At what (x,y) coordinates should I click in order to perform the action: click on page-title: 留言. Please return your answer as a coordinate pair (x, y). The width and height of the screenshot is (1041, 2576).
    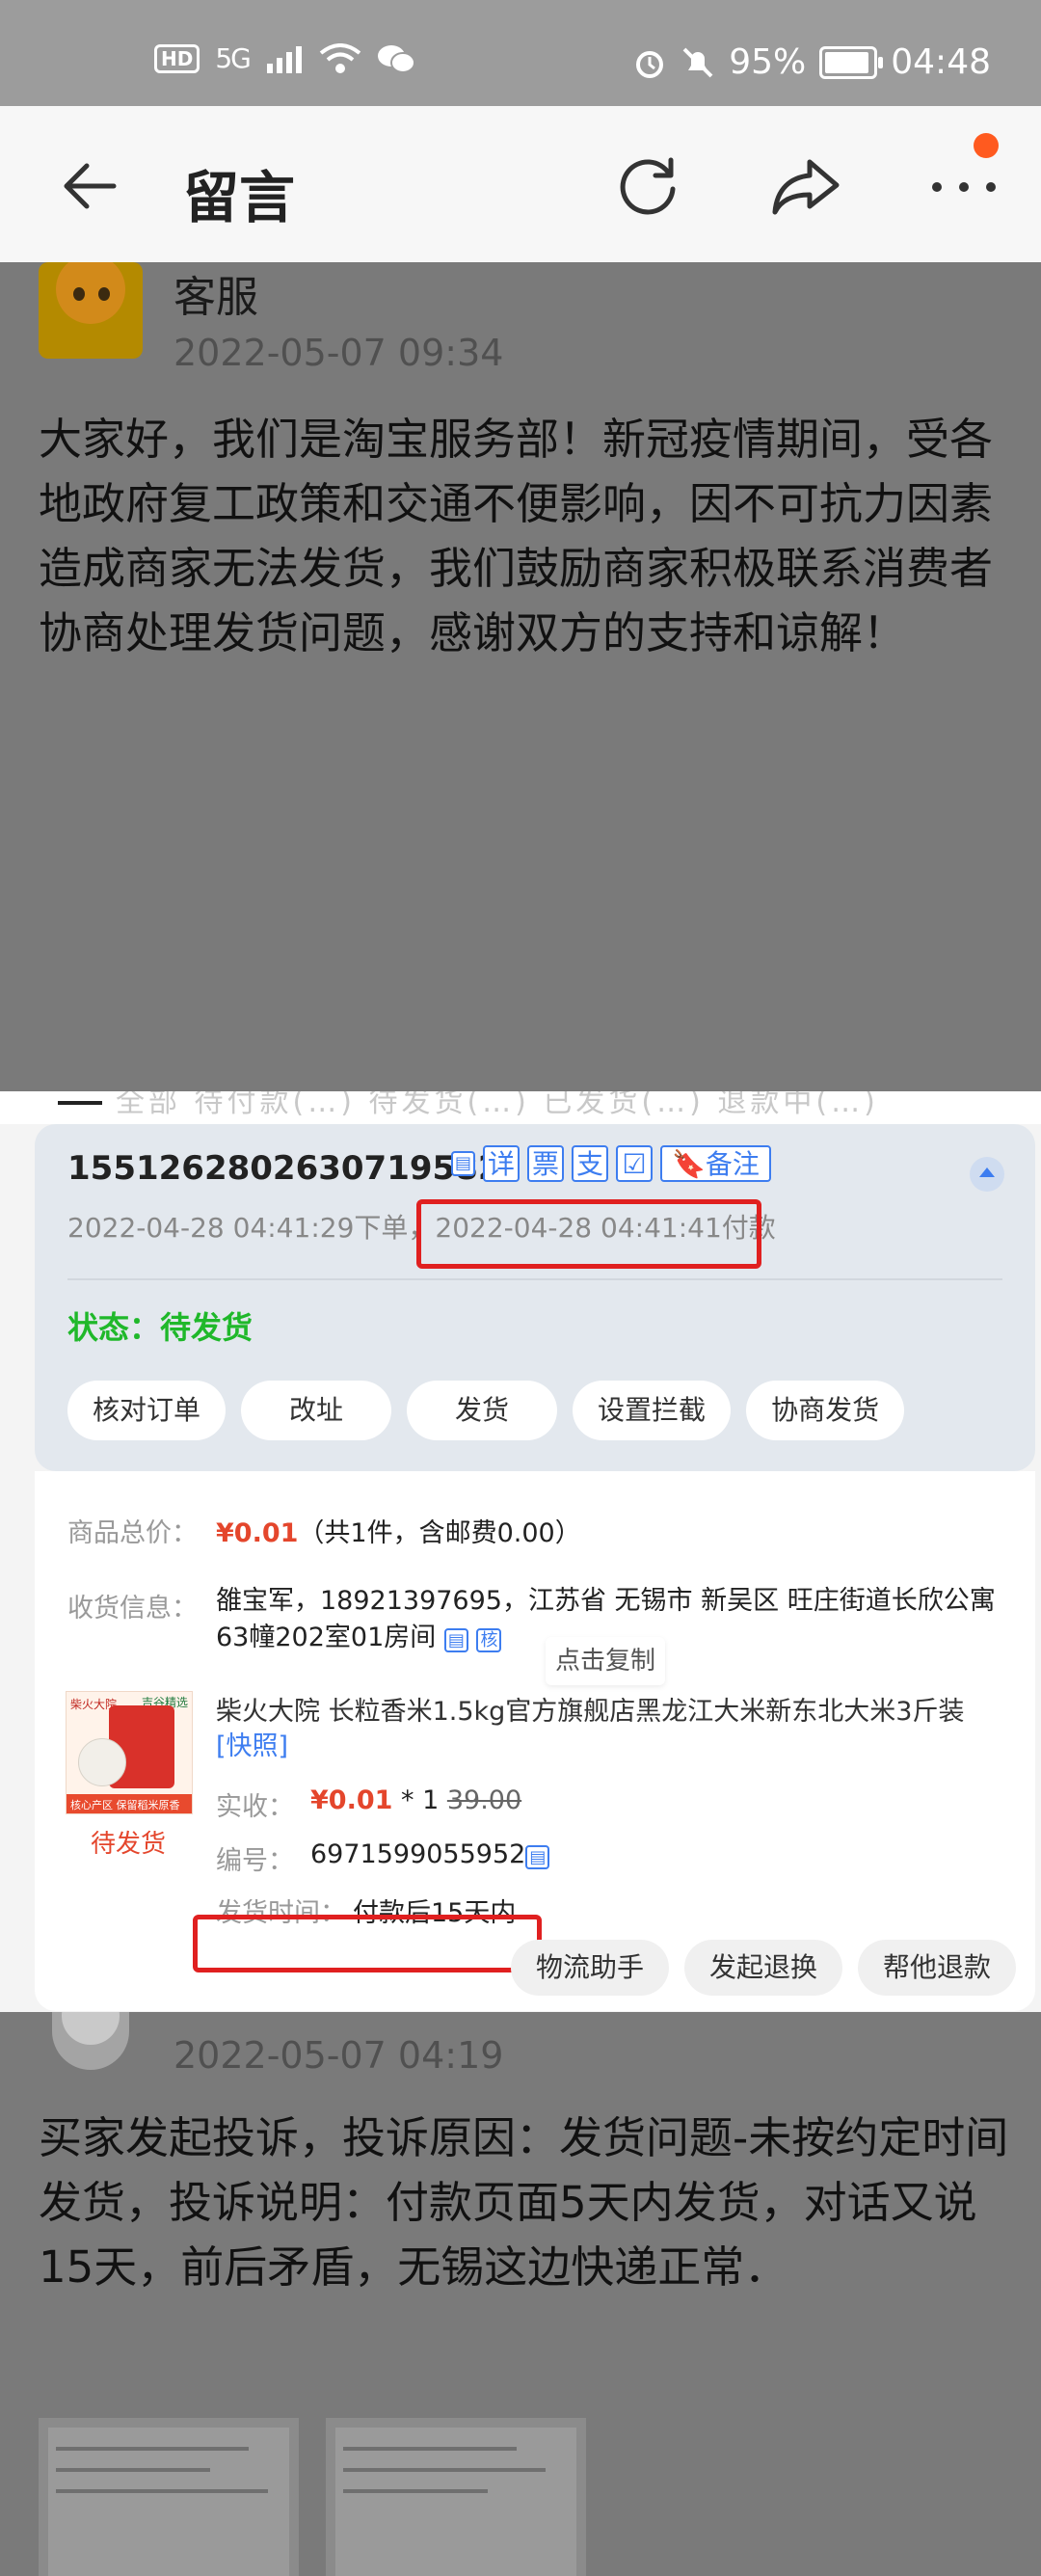
    Looking at the image, I should click on (239, 198).